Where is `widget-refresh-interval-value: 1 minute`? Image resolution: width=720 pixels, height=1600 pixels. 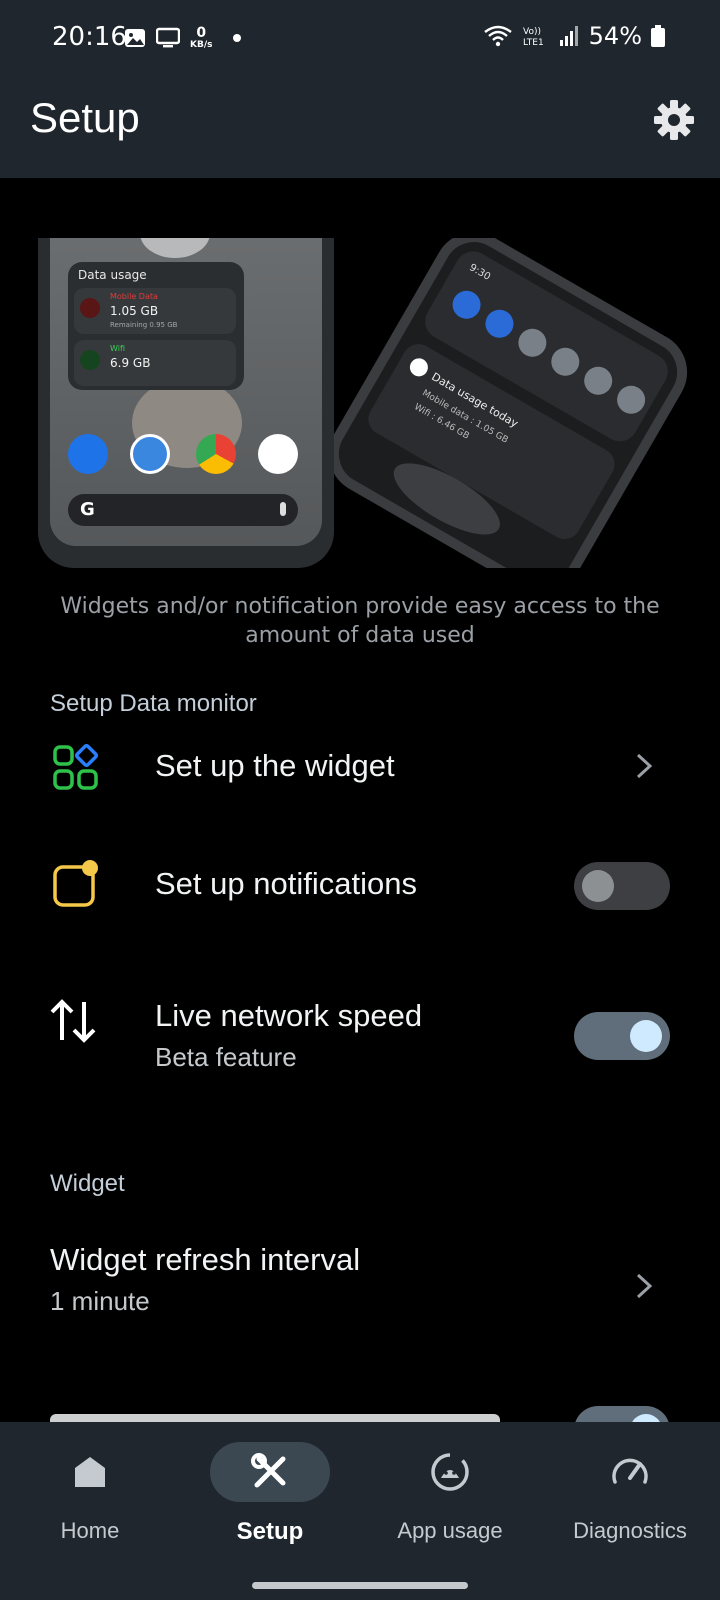 widget-refresh-interval-value: 1 minute is located at coordinates (100, 1301).